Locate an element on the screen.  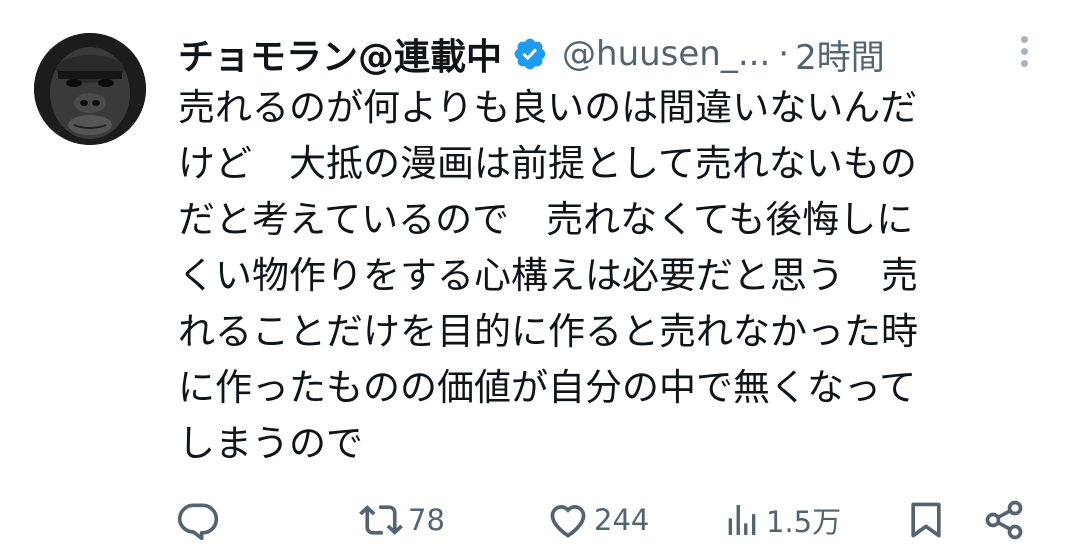
action-bar: 78 244 1.5万 is located at coordinates (540, 520).